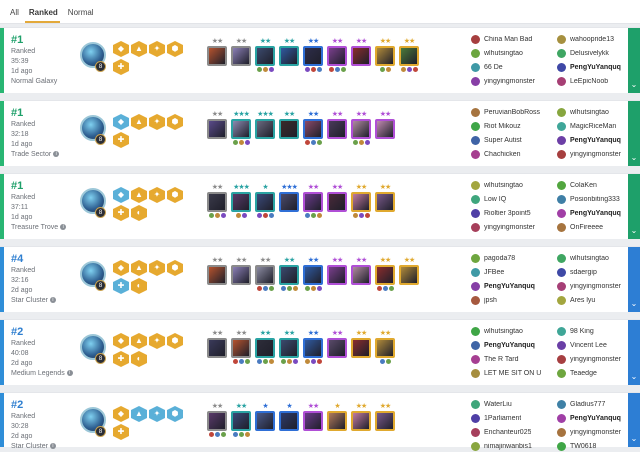 The image size is (640, 452). Describe the element at coordinates (514, 39) in the screenshot. I see `player-entry: China Man Bad` at that location.